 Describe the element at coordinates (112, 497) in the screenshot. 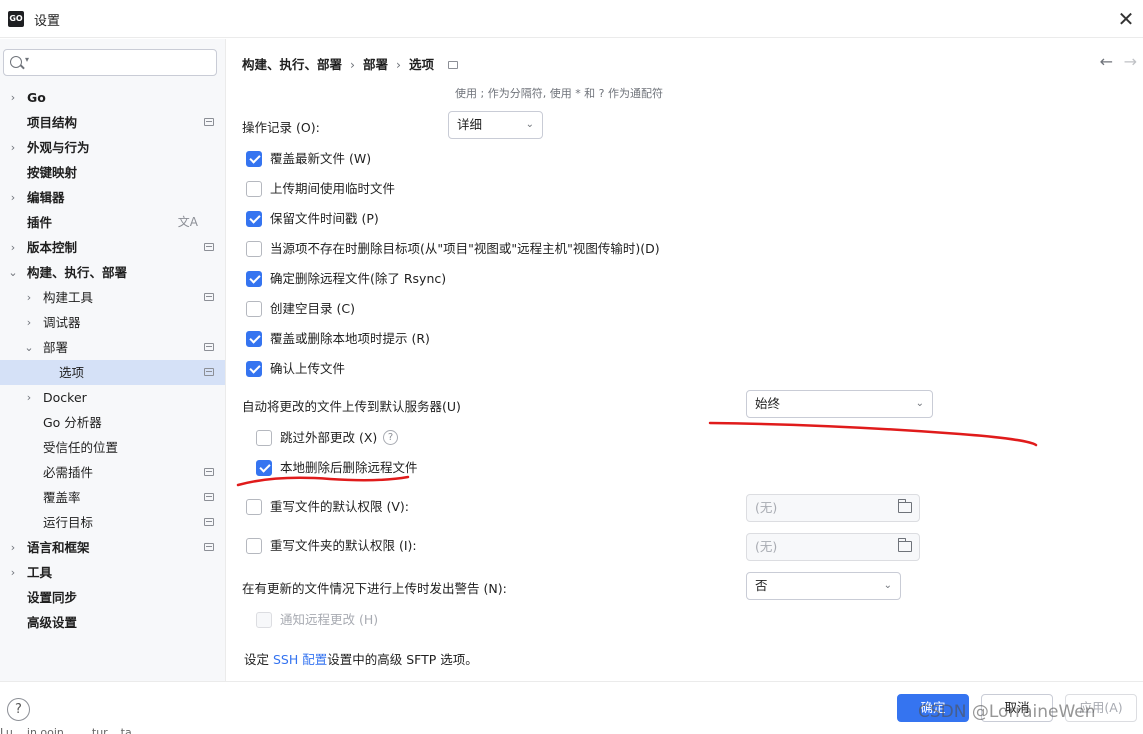

I see `sidebar-item-coverage: 覆盖率` at that location.